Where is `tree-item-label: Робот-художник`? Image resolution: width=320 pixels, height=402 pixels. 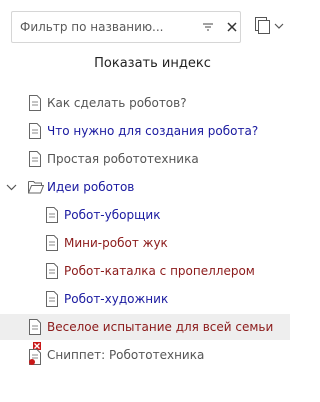
tree-item-label: Робот-художник is located at coordinates (116, 299).